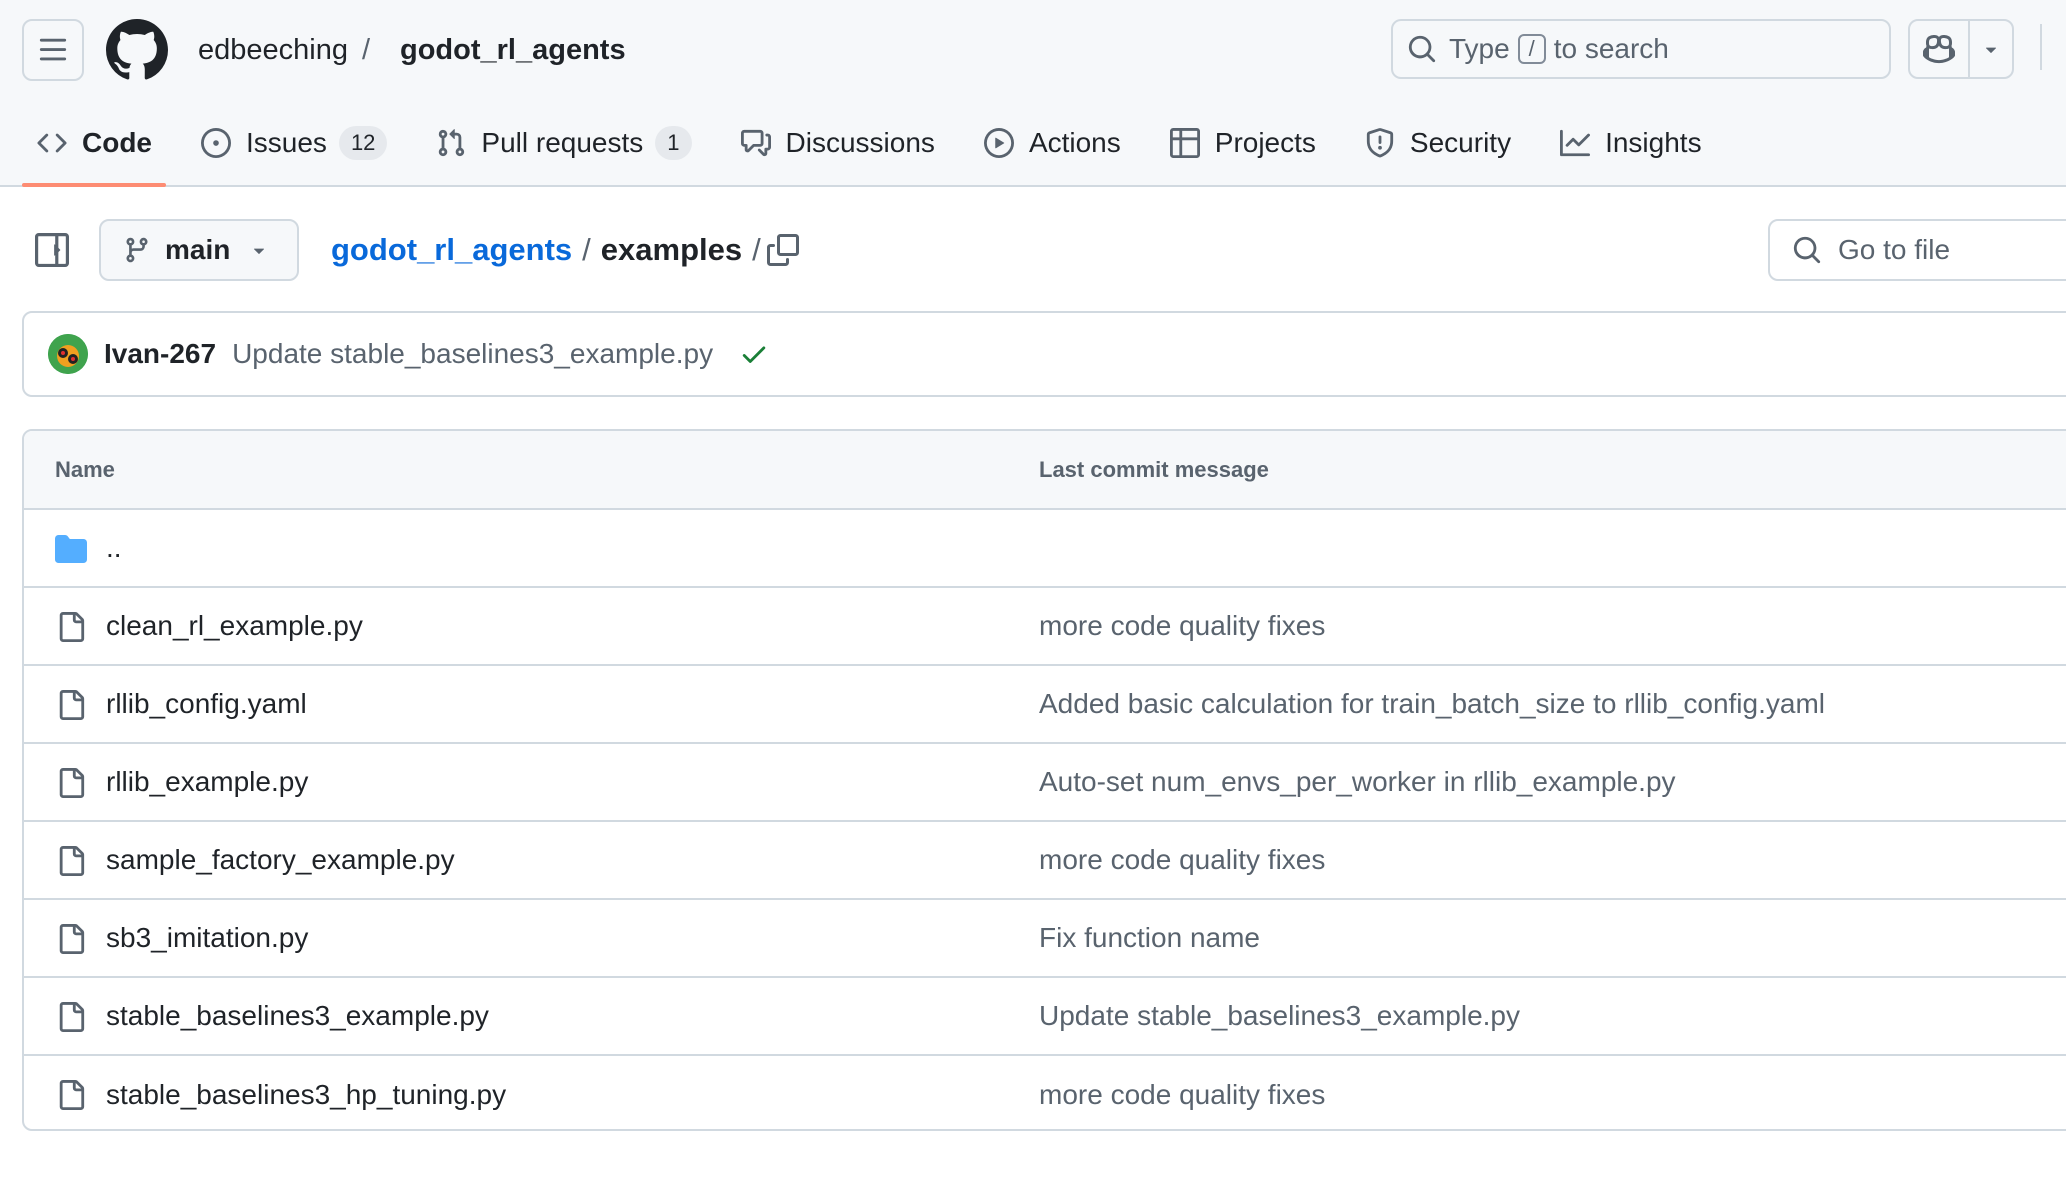  Describe the element at coordinates (1422, 49) in the screenshot. I see `search-icon` at that location.